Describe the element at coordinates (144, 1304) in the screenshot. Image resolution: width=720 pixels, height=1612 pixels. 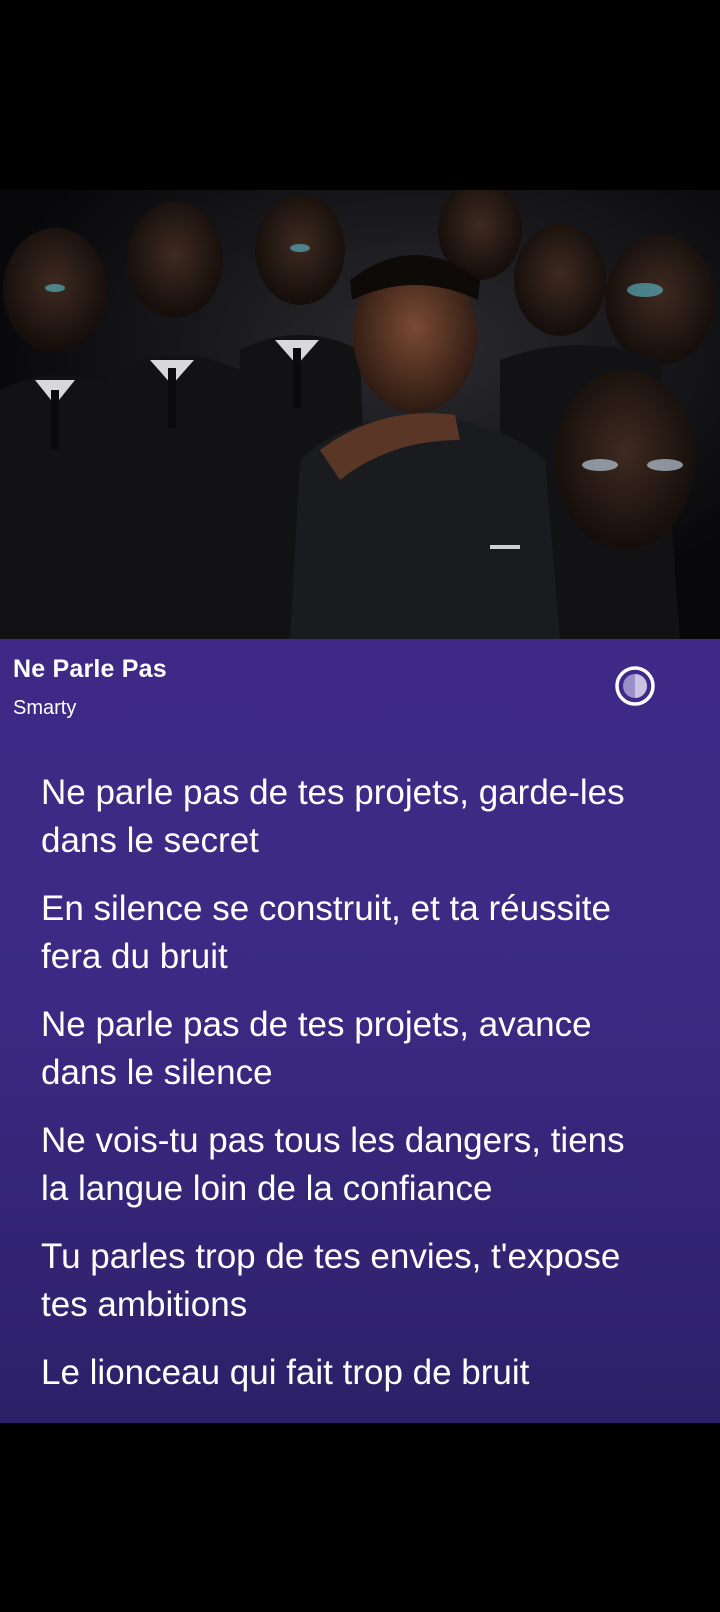
I see `lyric-text: tes ambitions` at that location.